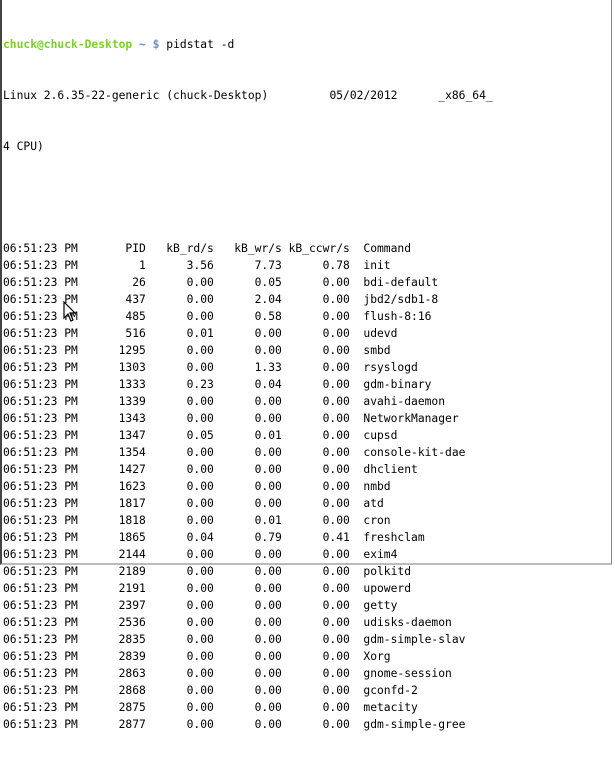  Describe the element at coordinates (377, 656) in the screenshot. I see `command-cell: Xorg` at that location.